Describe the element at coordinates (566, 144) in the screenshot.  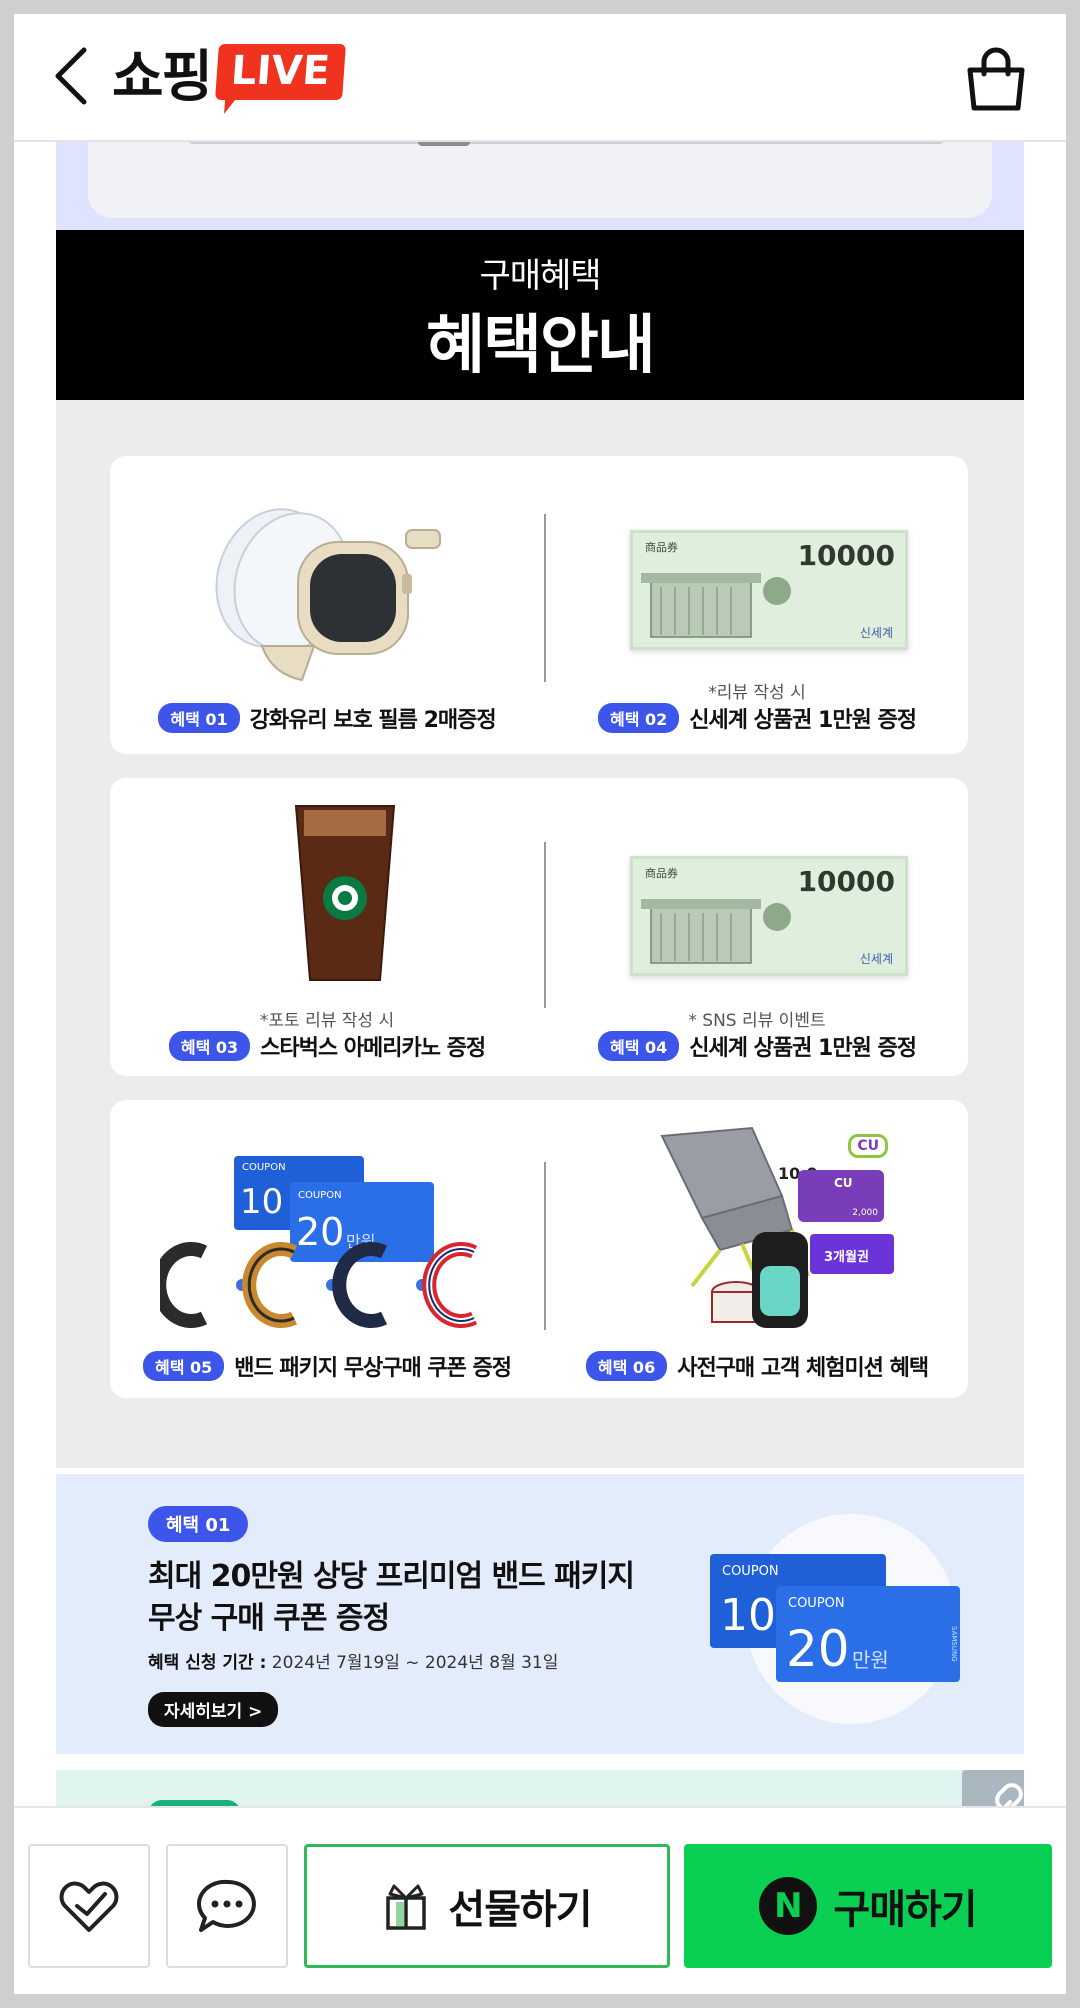
I see `previous-card-inner` at that location.